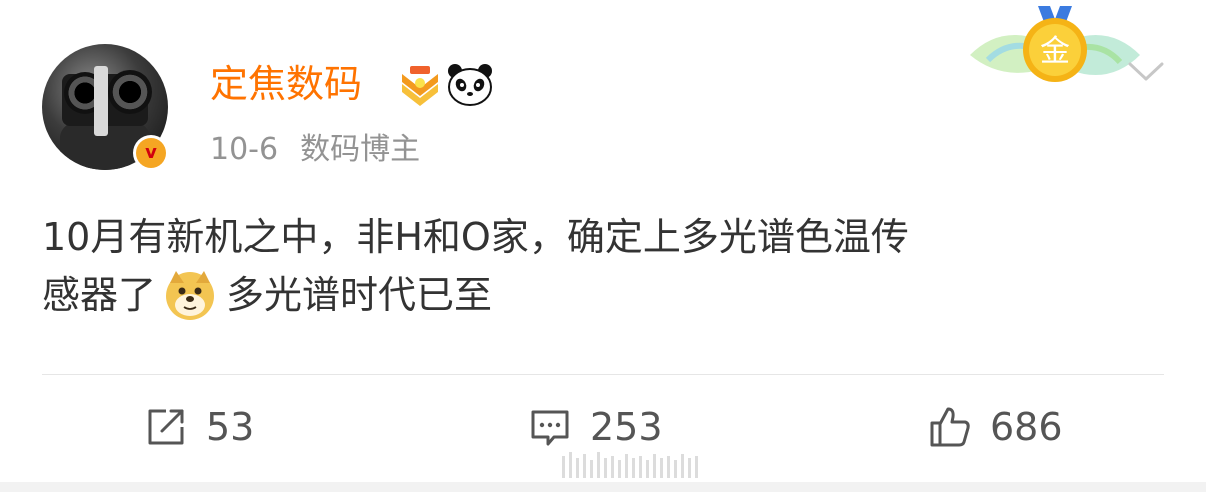  Describe the element at coordinates (190, 295) in the screenshot. I see `doge-emoji` at that location.